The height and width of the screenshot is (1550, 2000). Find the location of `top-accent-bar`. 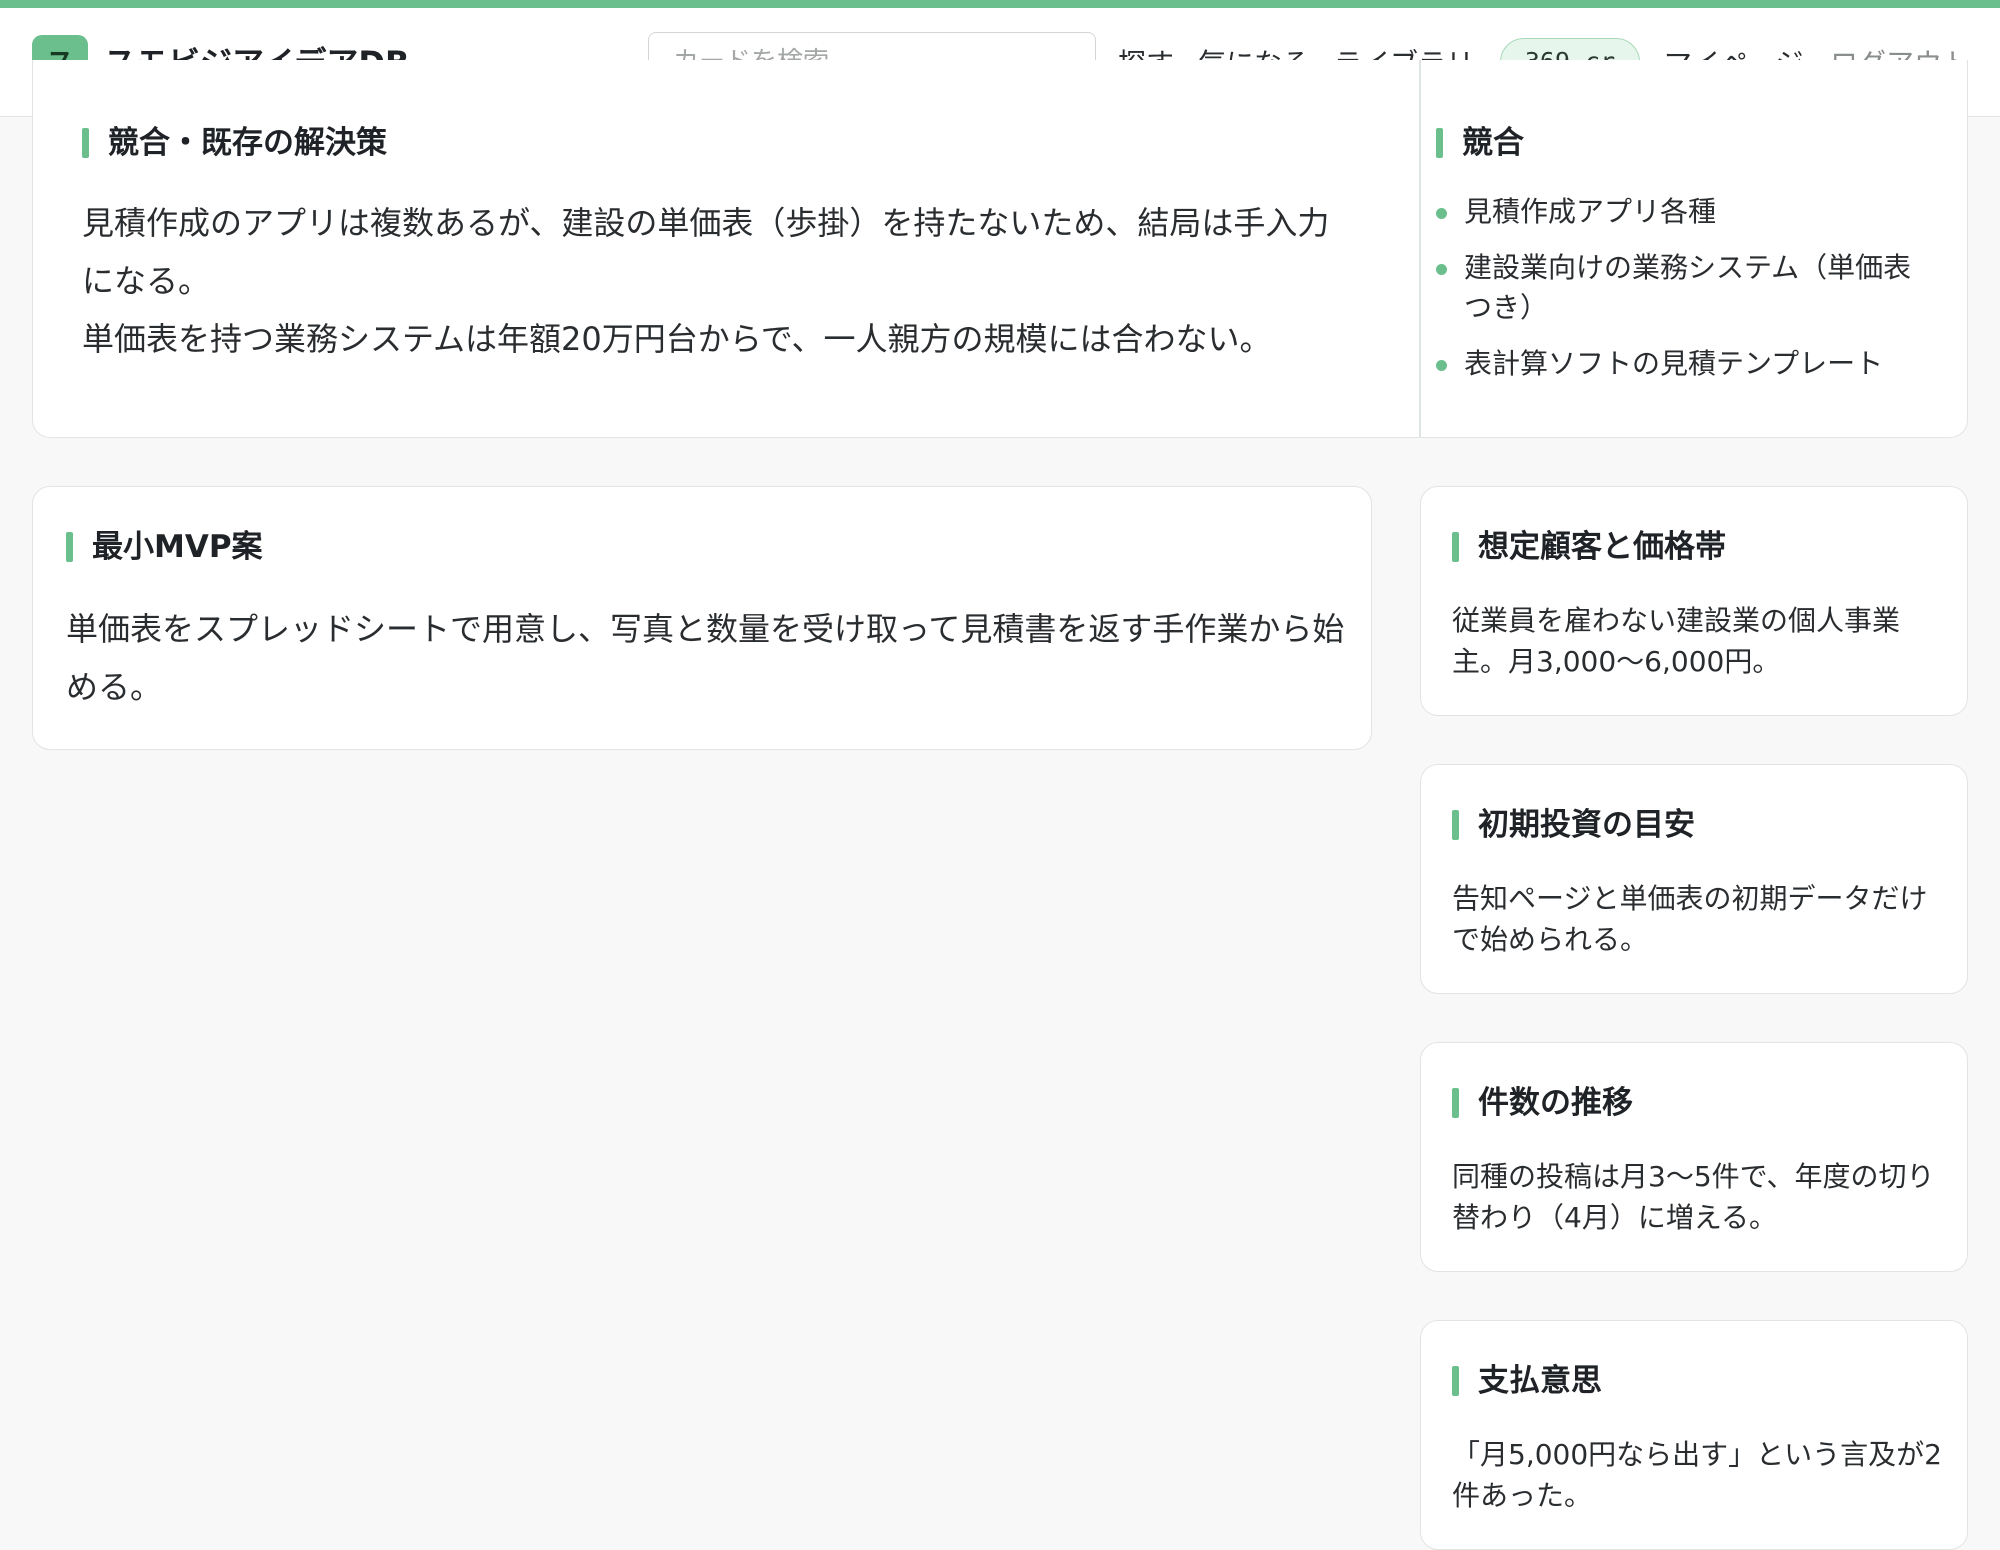

top-accent-bar is located at coordinates (1000, 4).